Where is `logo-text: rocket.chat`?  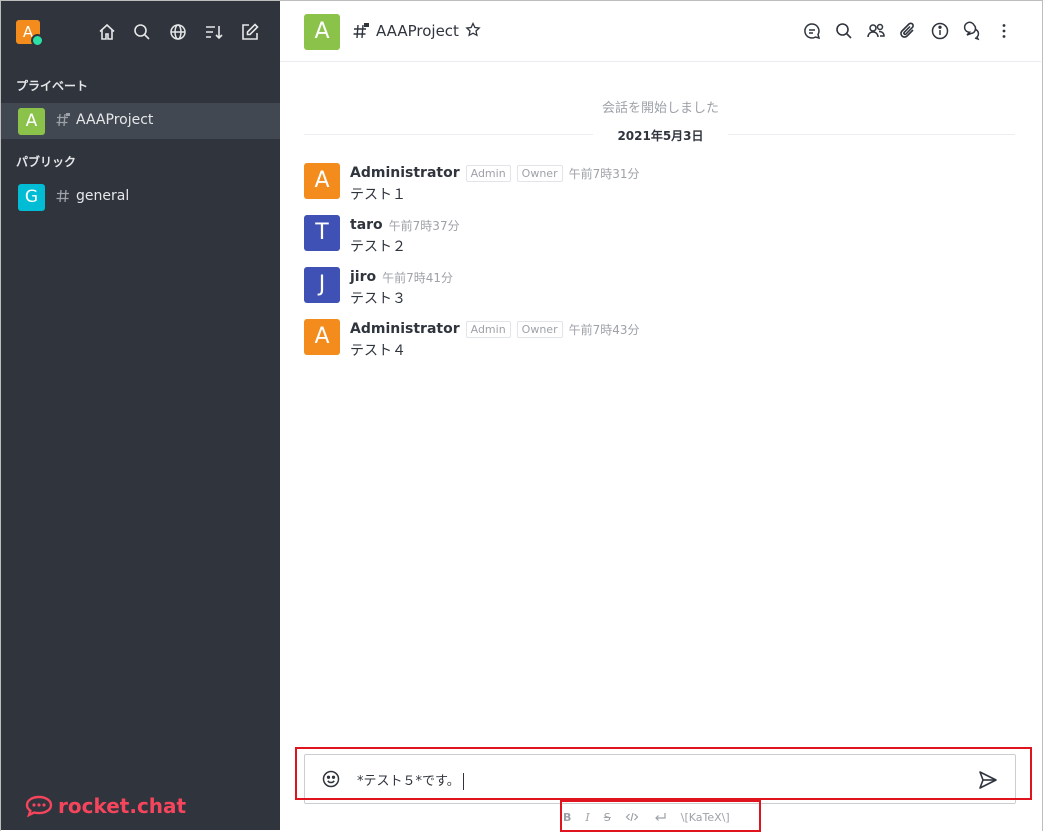 logo-text: rocket.chat is located at coordinates (122, 806).